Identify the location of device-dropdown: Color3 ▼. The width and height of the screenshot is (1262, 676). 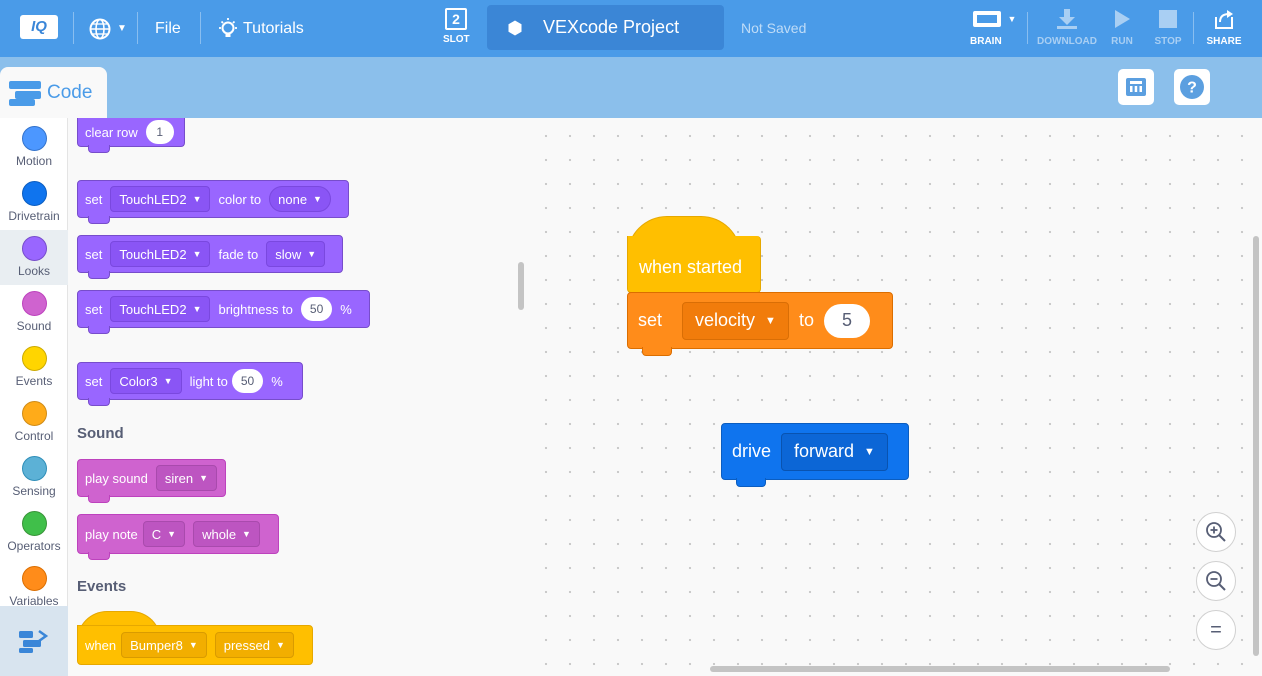
(146, 381).